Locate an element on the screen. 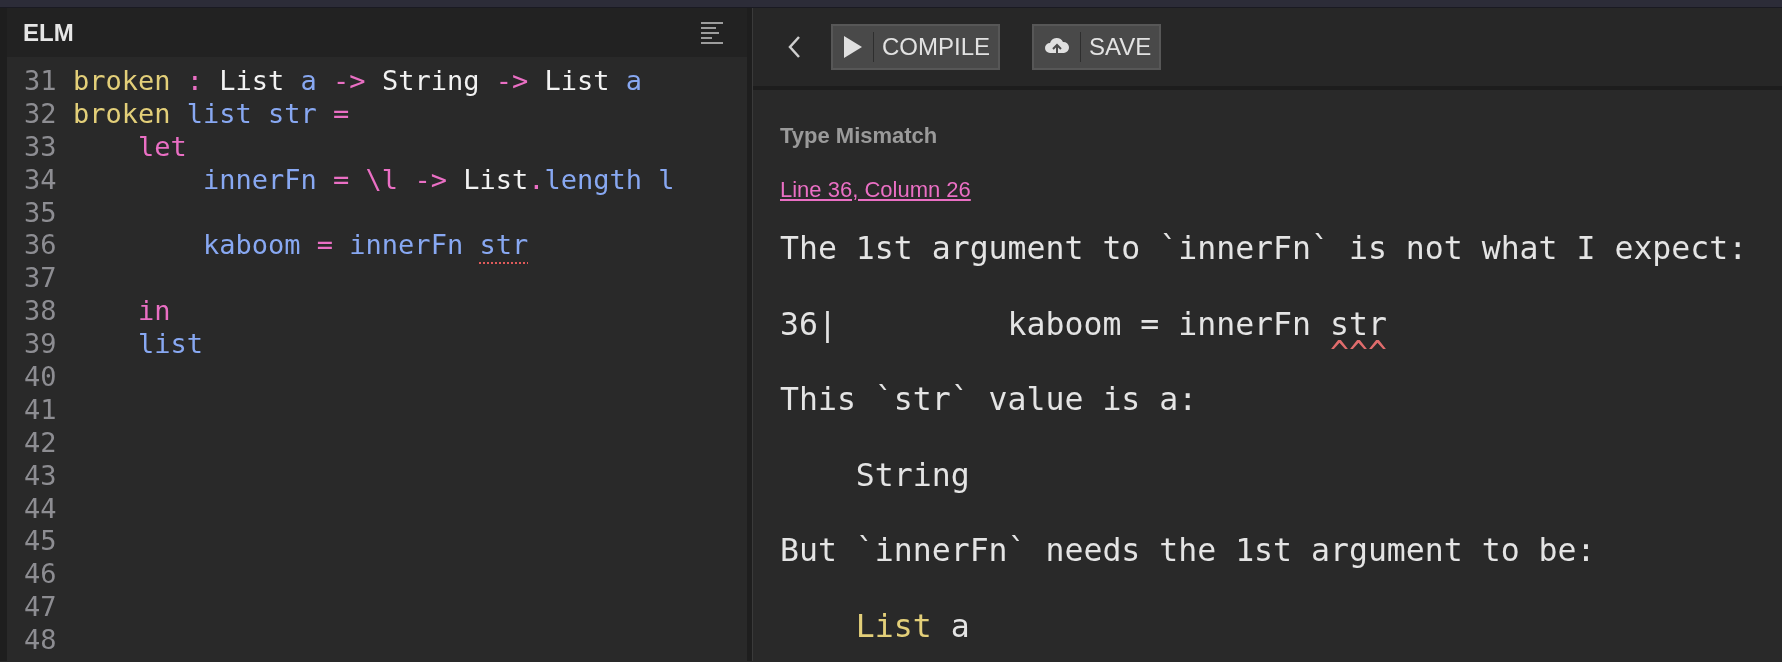 This screenshot has width=1782, height=662. keyword: in is located at coordinates (154, 311).